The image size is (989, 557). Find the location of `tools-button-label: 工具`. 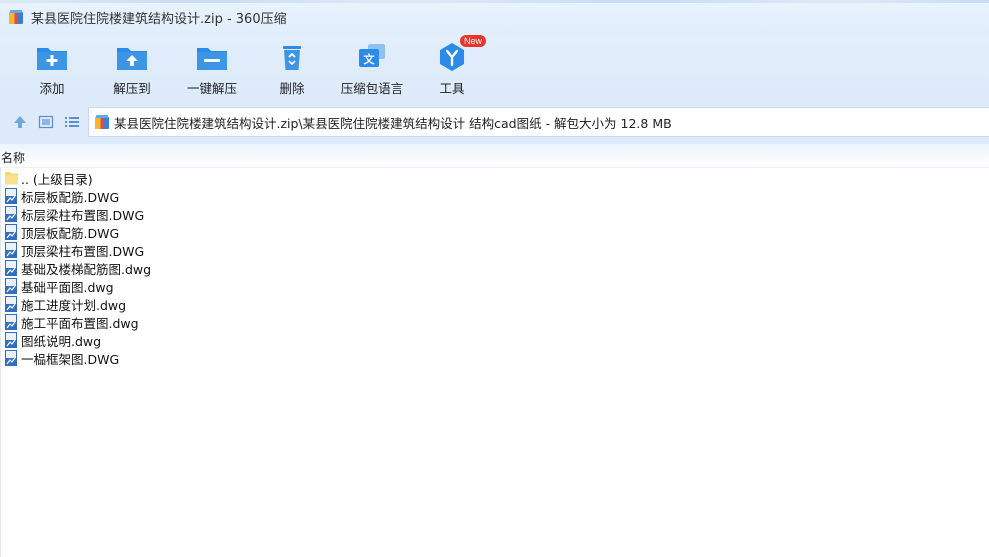

tools-button-label: 工具 is located at coordinates (452, 88).